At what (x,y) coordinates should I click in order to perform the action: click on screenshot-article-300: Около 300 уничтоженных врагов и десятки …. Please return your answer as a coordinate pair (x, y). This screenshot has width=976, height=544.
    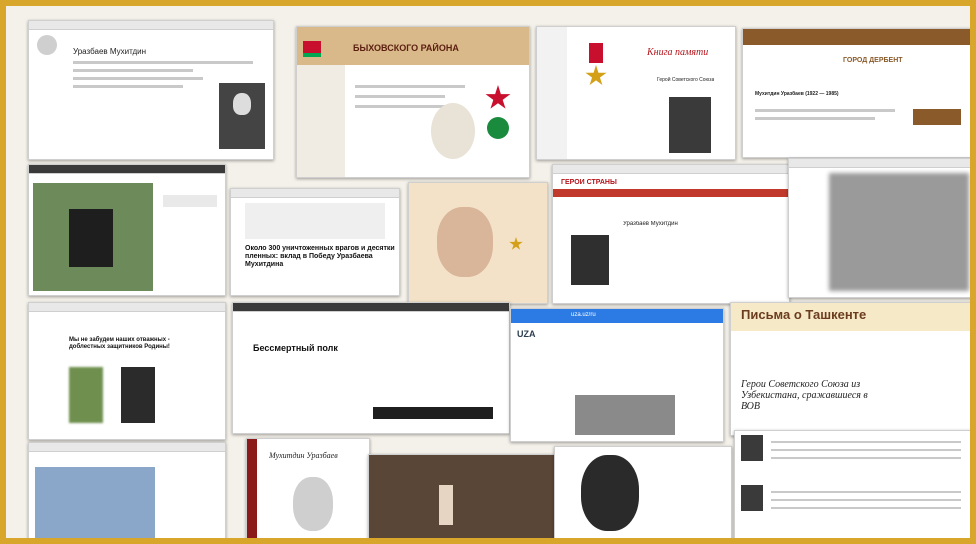
    Looking at the image, I should click on (315, 242).